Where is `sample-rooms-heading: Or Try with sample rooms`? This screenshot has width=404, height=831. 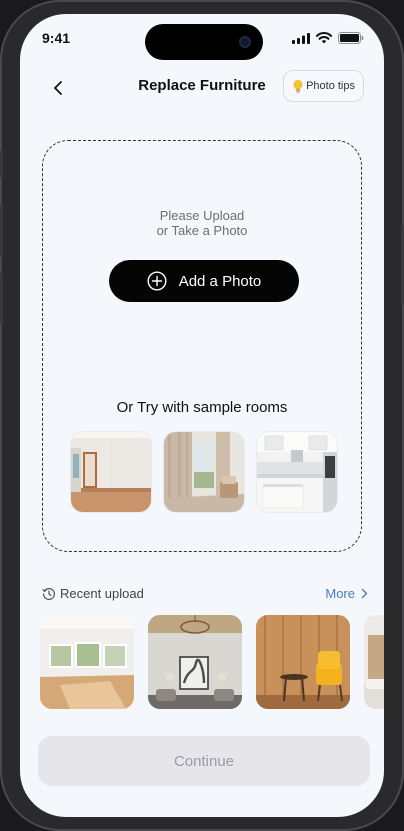
sample-rooms-heading: Or Try with sample rooms is located at coordinates (202, 407).